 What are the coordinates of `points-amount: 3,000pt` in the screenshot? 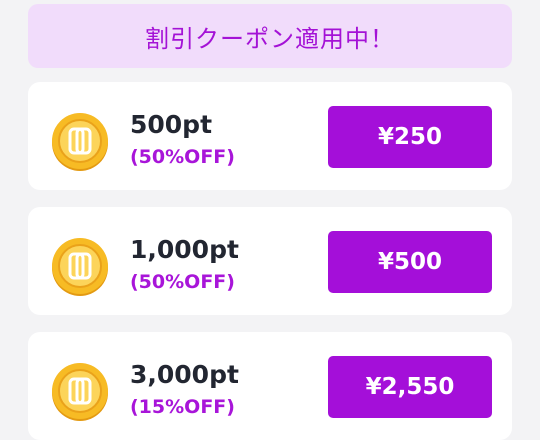 It's located at (184, 374).